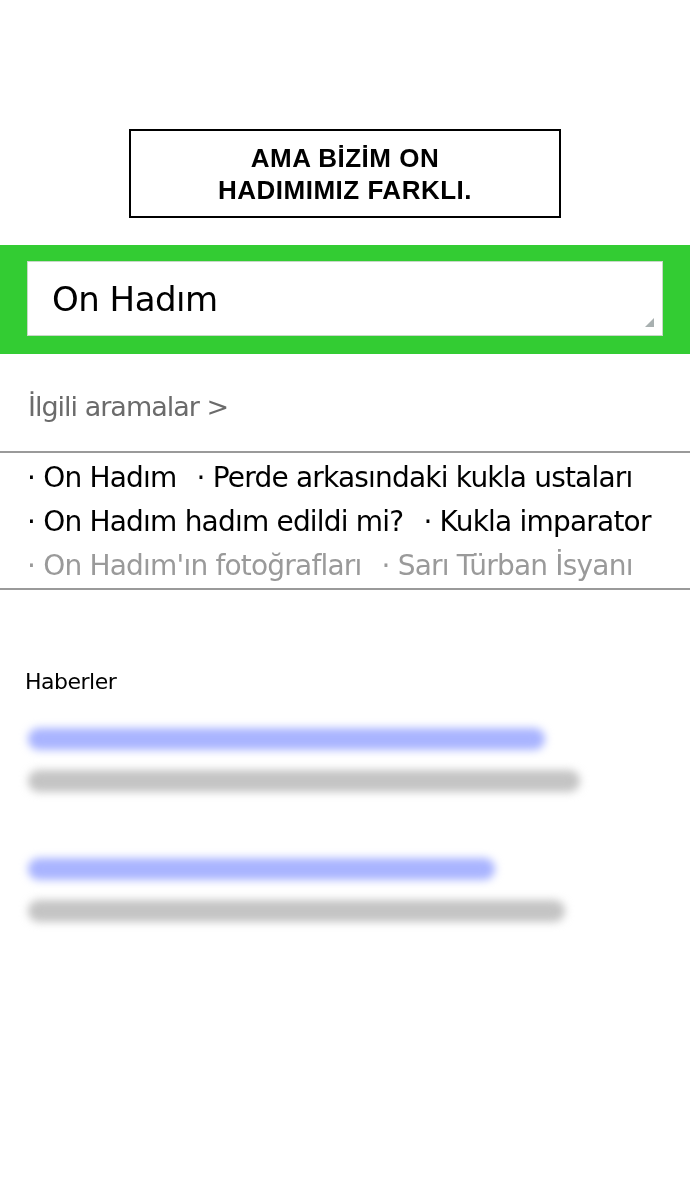 Image resolution: width=690 pixels, height=1180 pixels. What do you see at coordinates (71, 682) in the screenshot?
I see `news-heading: Haberler` at bounding box center [71, 682].